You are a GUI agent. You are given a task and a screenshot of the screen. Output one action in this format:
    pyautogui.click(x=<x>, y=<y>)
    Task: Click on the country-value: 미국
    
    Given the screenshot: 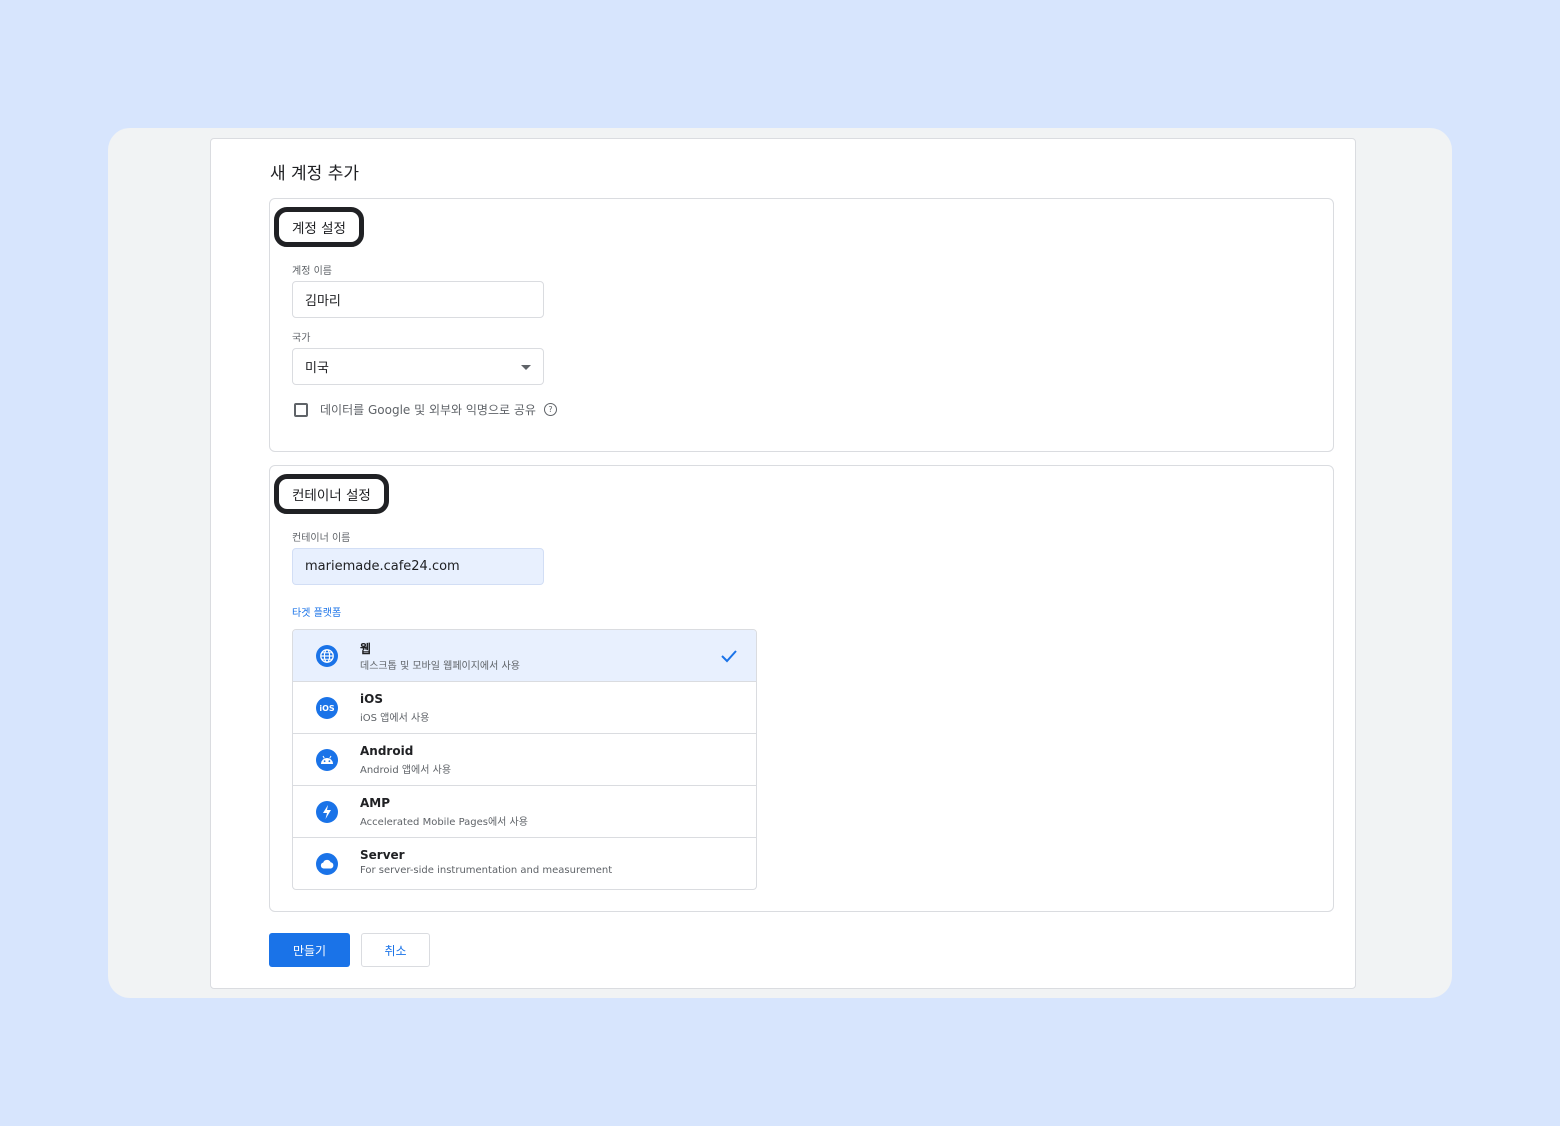 What is the action you would take?
    pyautogui.click(x=317, y=368)
    